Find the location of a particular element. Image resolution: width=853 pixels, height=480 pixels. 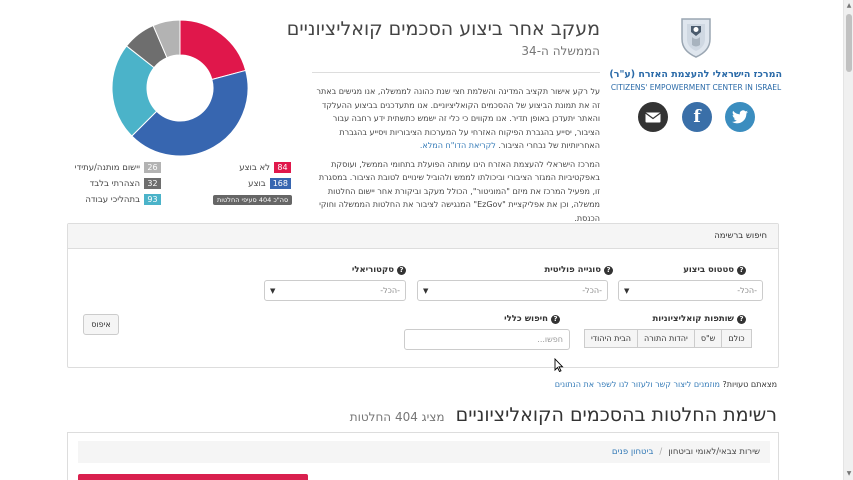

full-report-link: לקריאת הדו"ח המלא. is located at coordinates (458, 145).